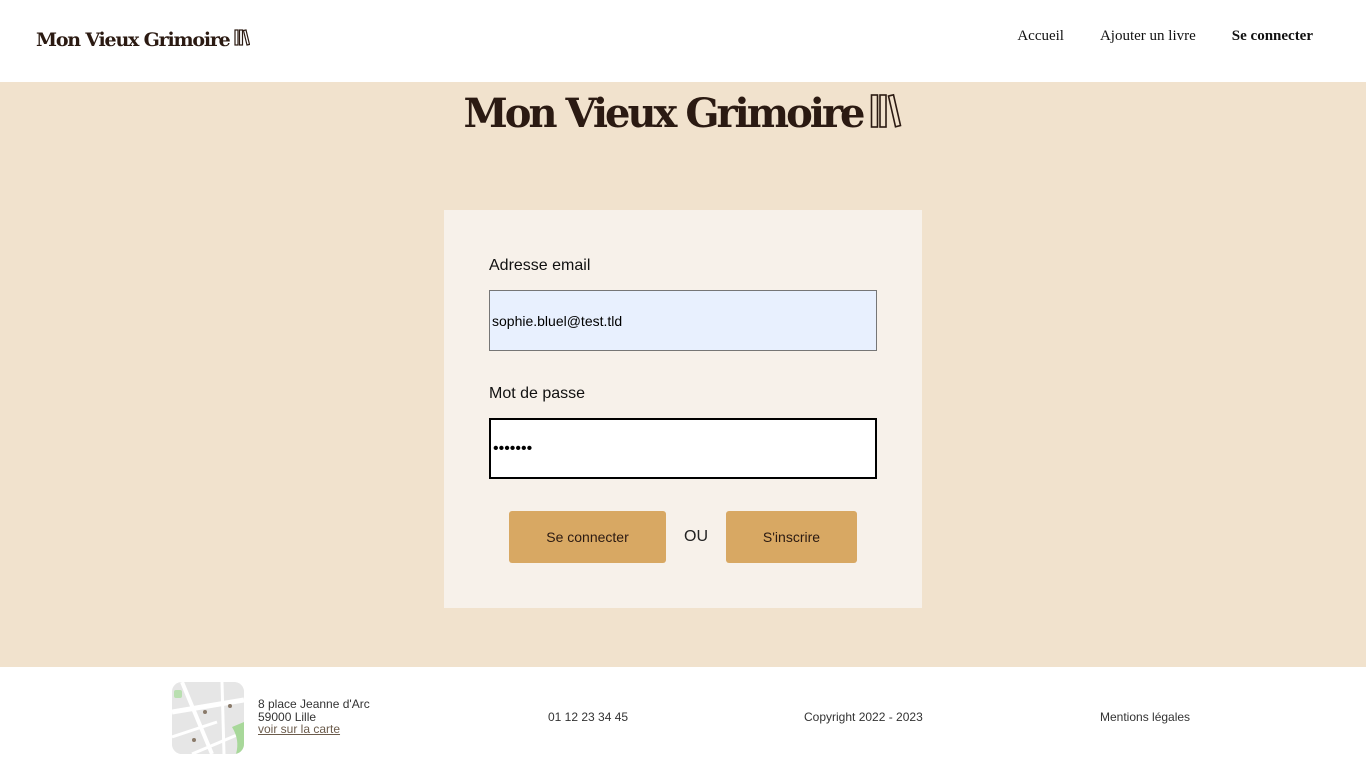  Describe the element at coordinates (1272, 36) in the screenshot. I see `nav-login: Se connecter` at that location.